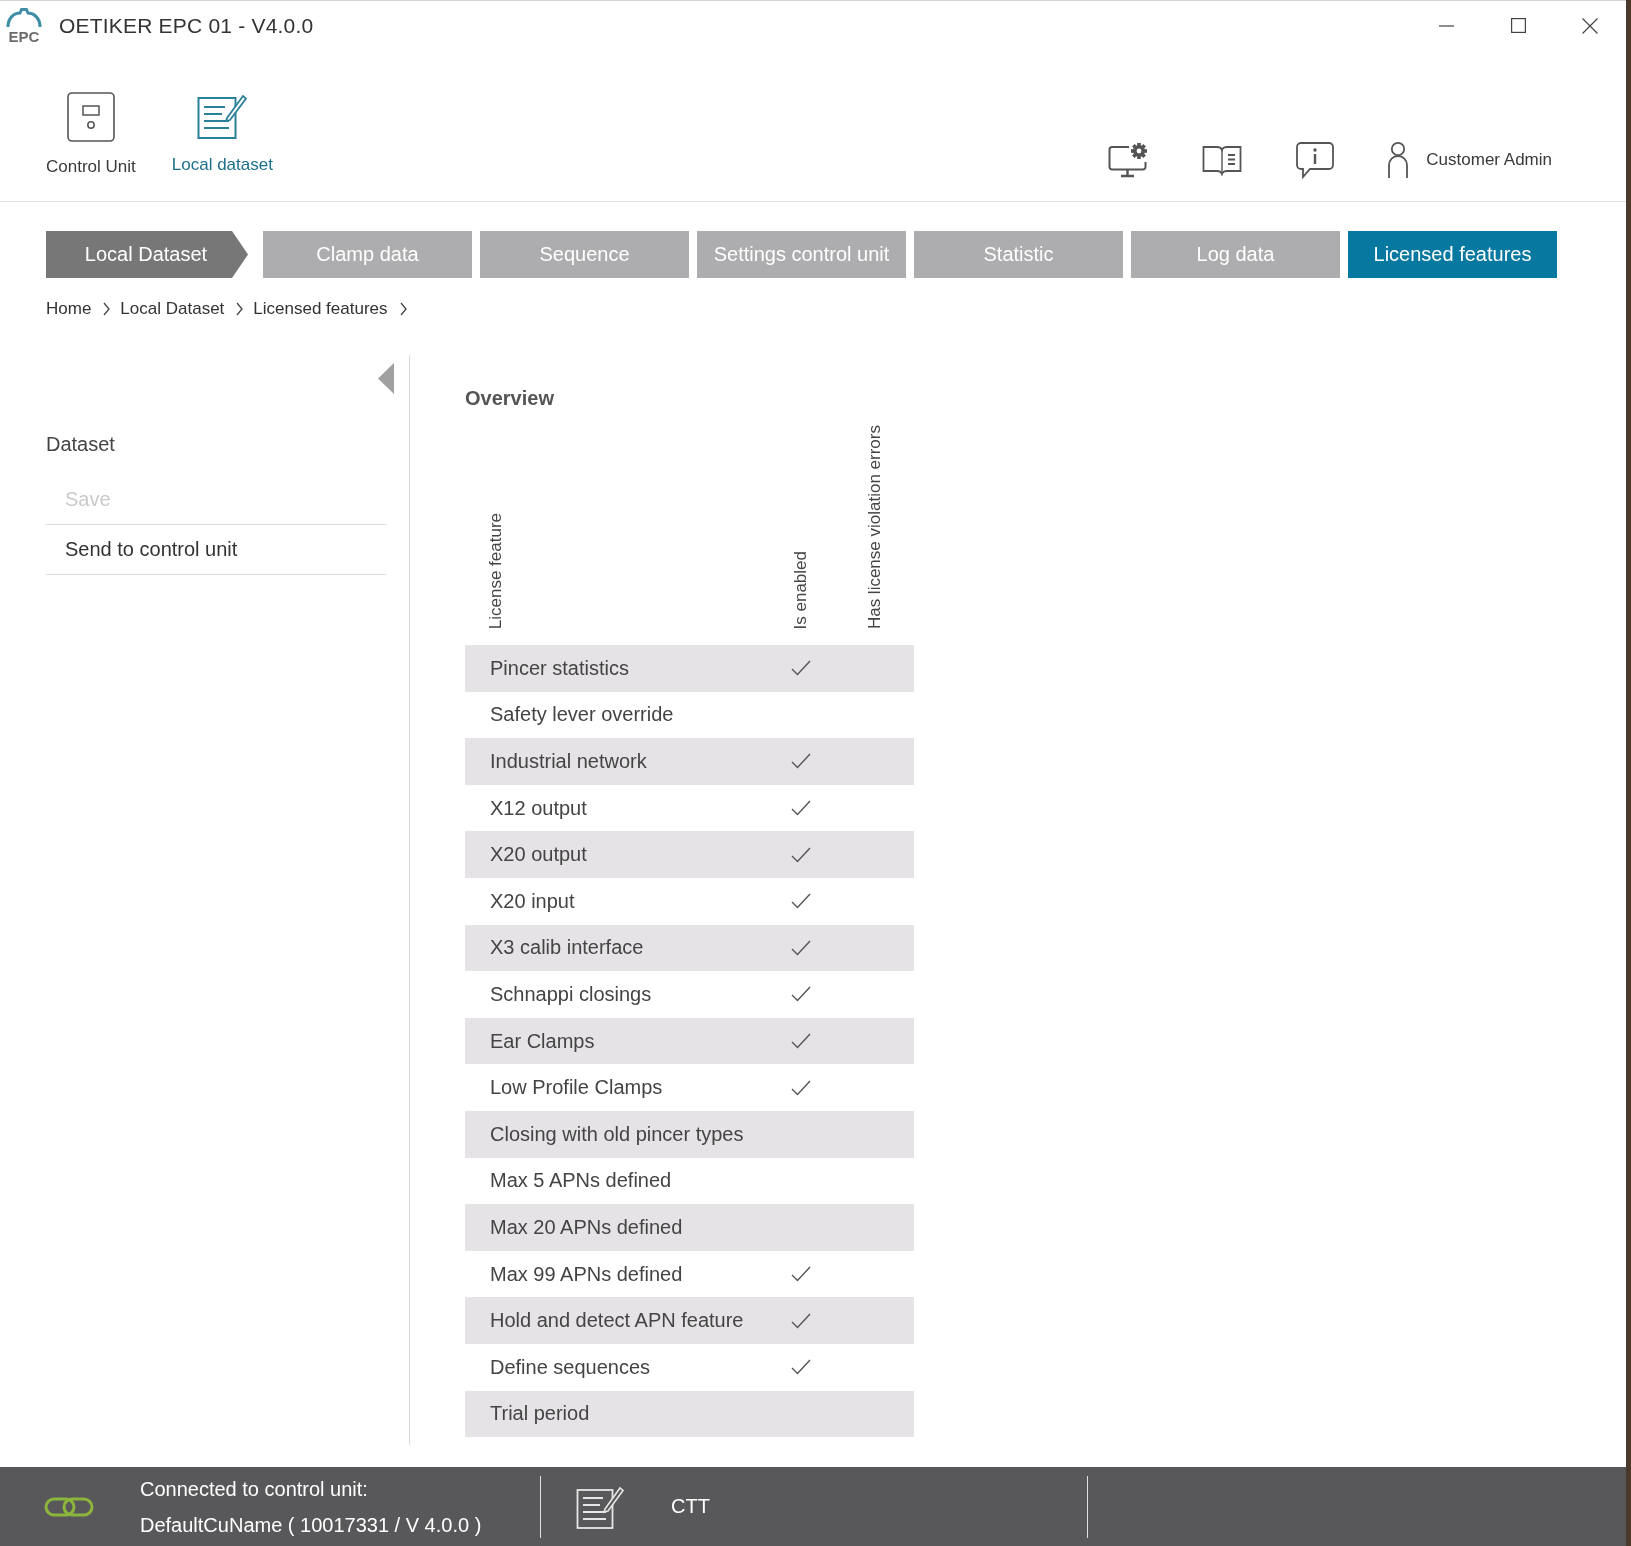  Describe the element at coordinates (1452, 254) in the screenshot. I see `tab: Licensed features` at that location.